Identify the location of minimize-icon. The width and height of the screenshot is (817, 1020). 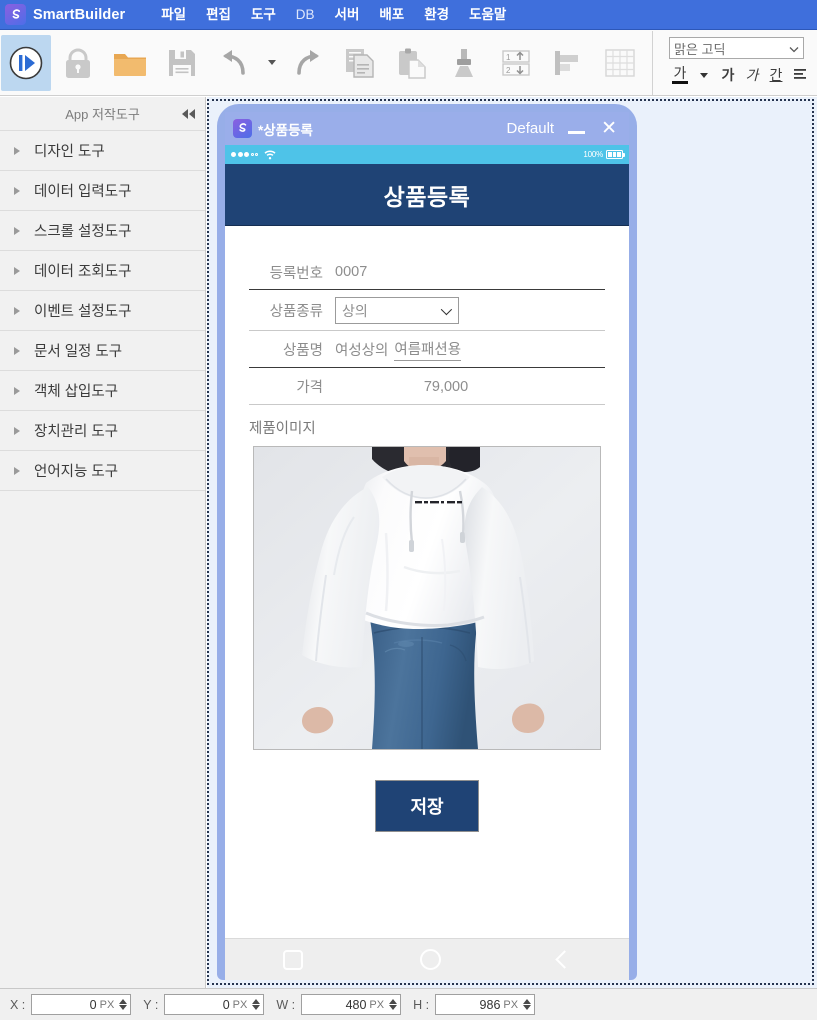
(577, 132).